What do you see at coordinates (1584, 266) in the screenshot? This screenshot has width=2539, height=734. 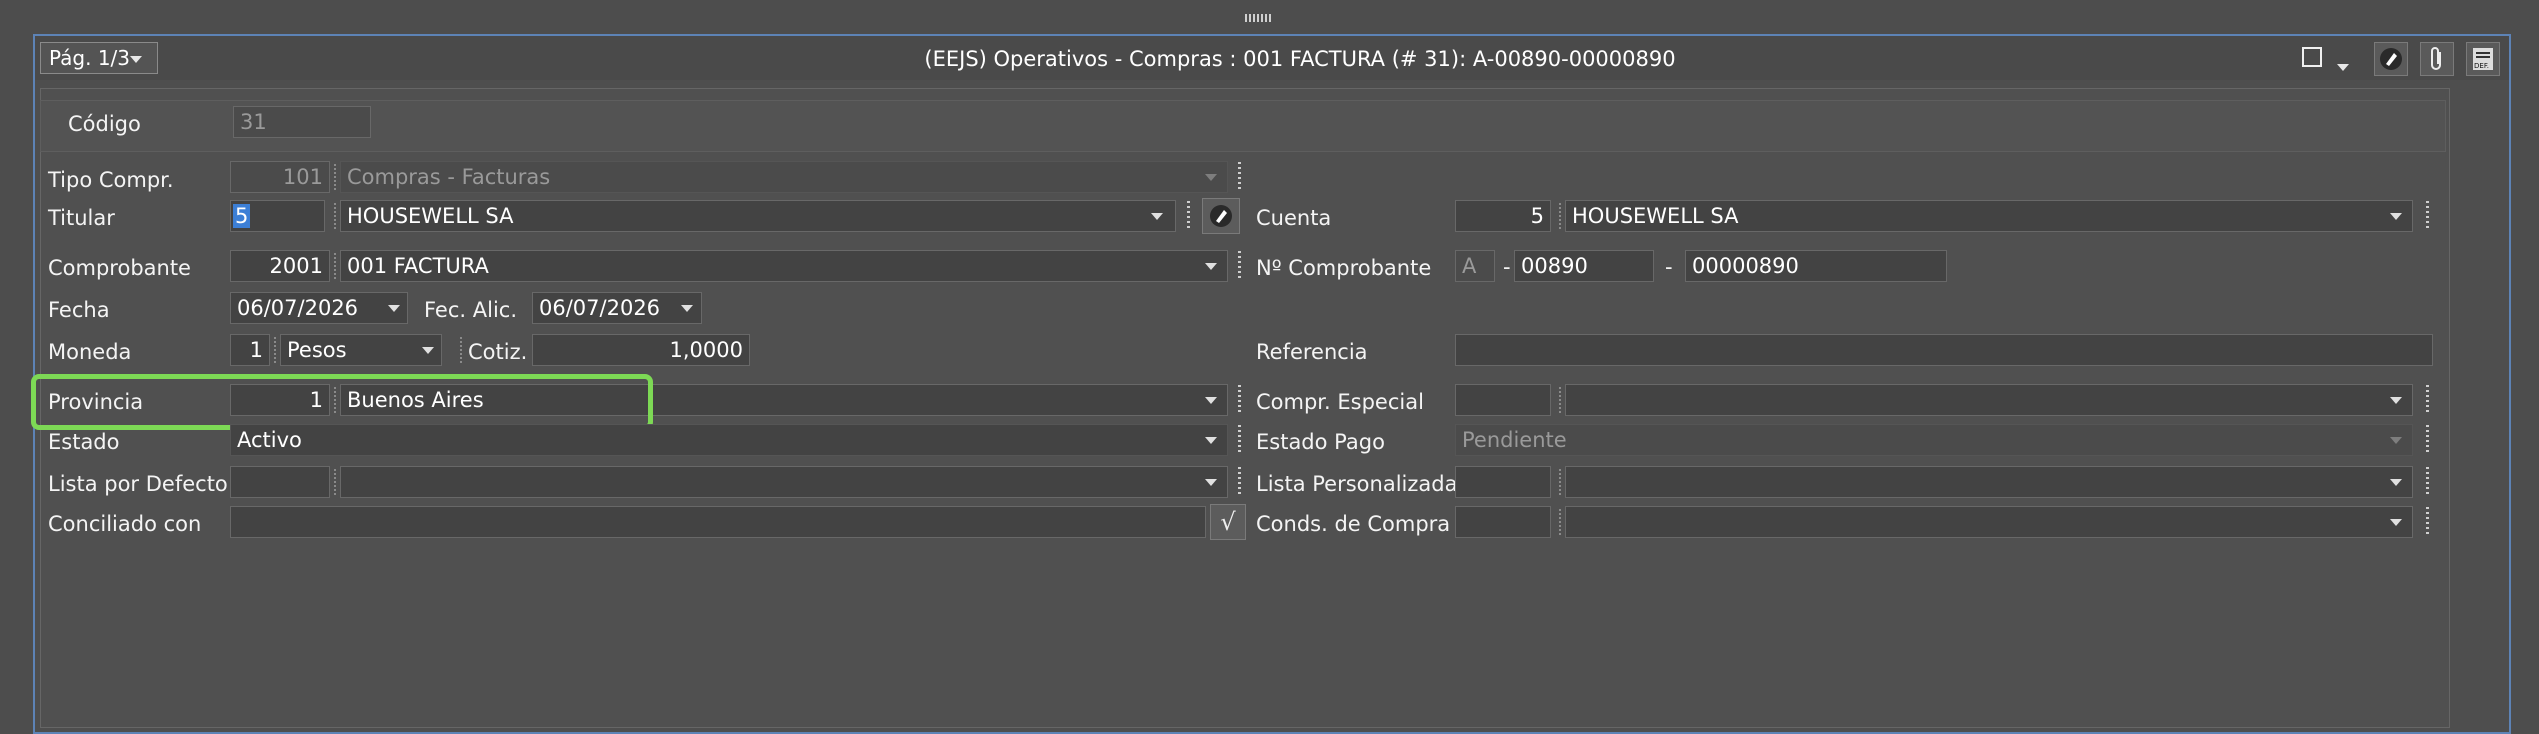 I see `pto-venta-input: 00890` at bounding box center [1584, 266].